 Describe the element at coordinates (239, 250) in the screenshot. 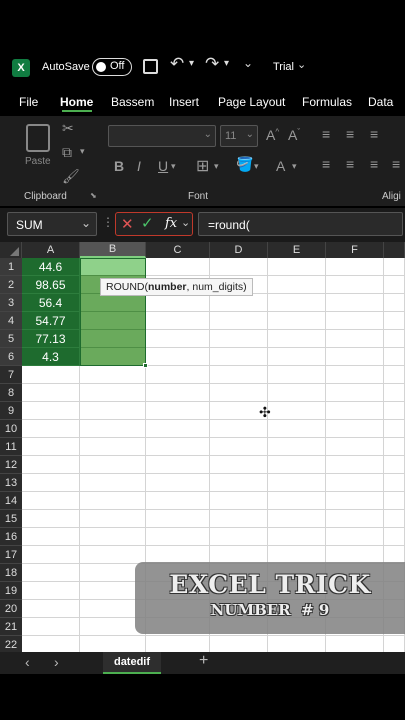

I see `col-header-d: D` at that location.